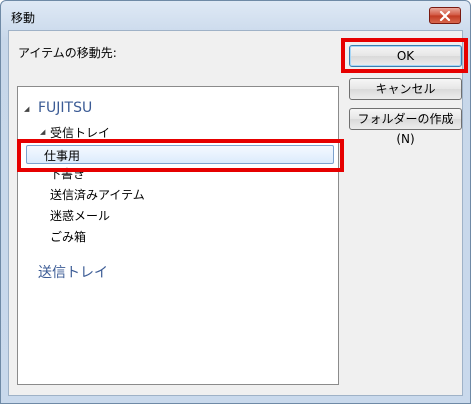  Describe the element at coordinates (235, 15) in the screenshot. I see `title-bar: 移動` at that location.